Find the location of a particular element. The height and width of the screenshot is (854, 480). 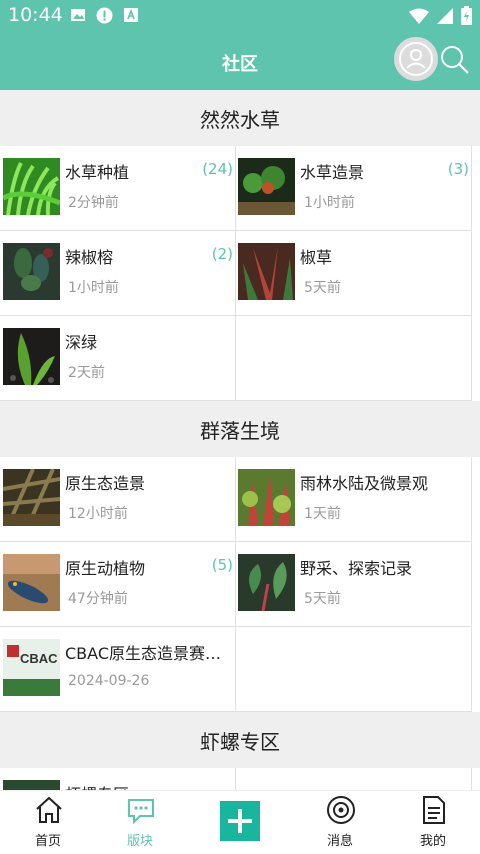

board-last-active: 12小时前 is located at coordinates (98, 514).